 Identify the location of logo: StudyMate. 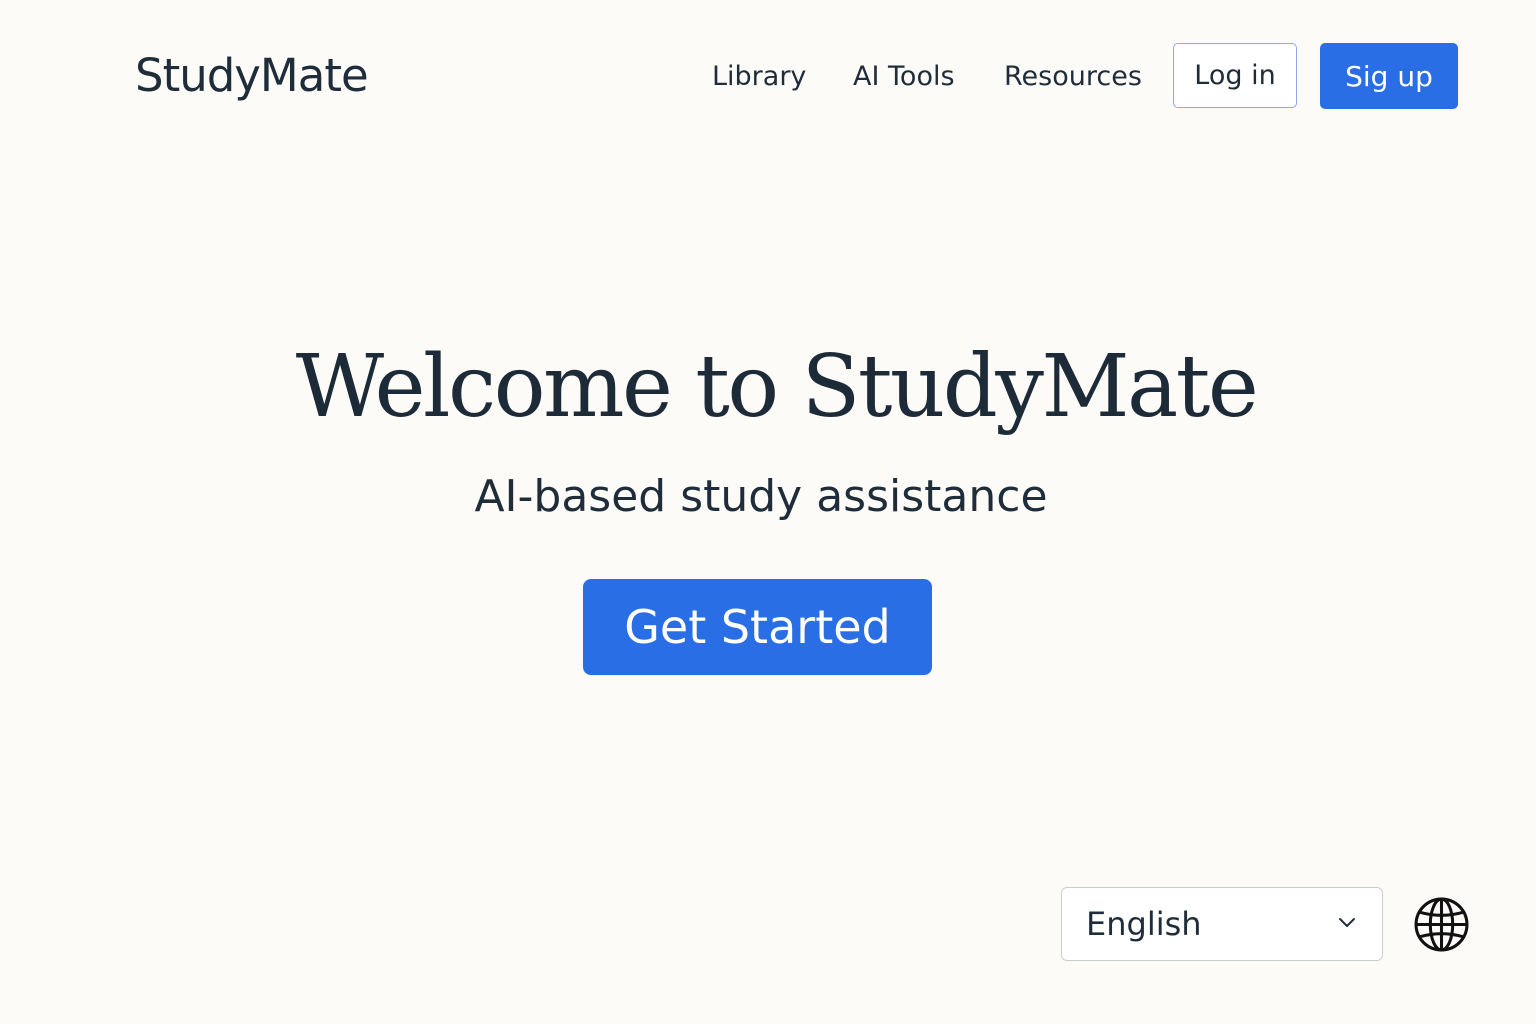
(252, 76).